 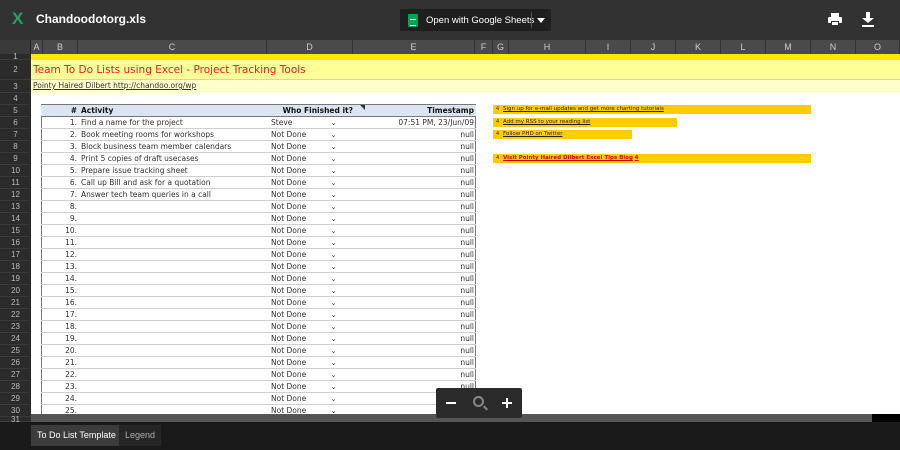 What do you see at coordinates (290, 122) in the screenshot?
I see `task-who-finished: Steve` at bounding box center [290, 122].